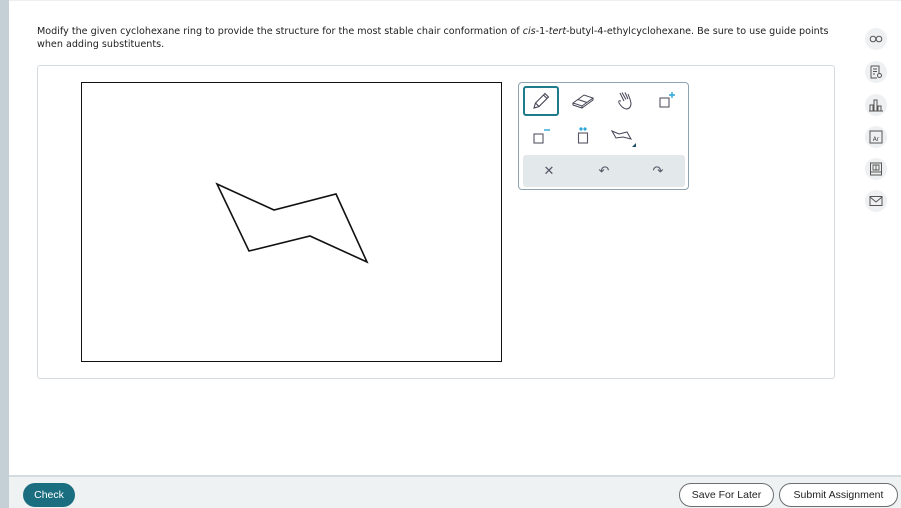  I want to click on envelope-icon, so click(876, 201).